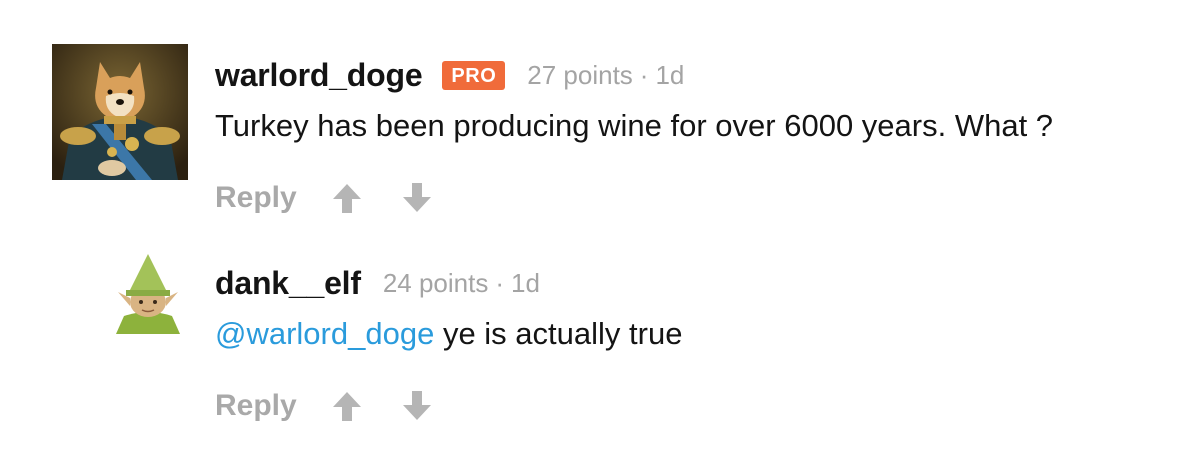  Describe the element at coordinates (558, 333) in the screenshot. I see `comment-body: ye is actually true` at that location.